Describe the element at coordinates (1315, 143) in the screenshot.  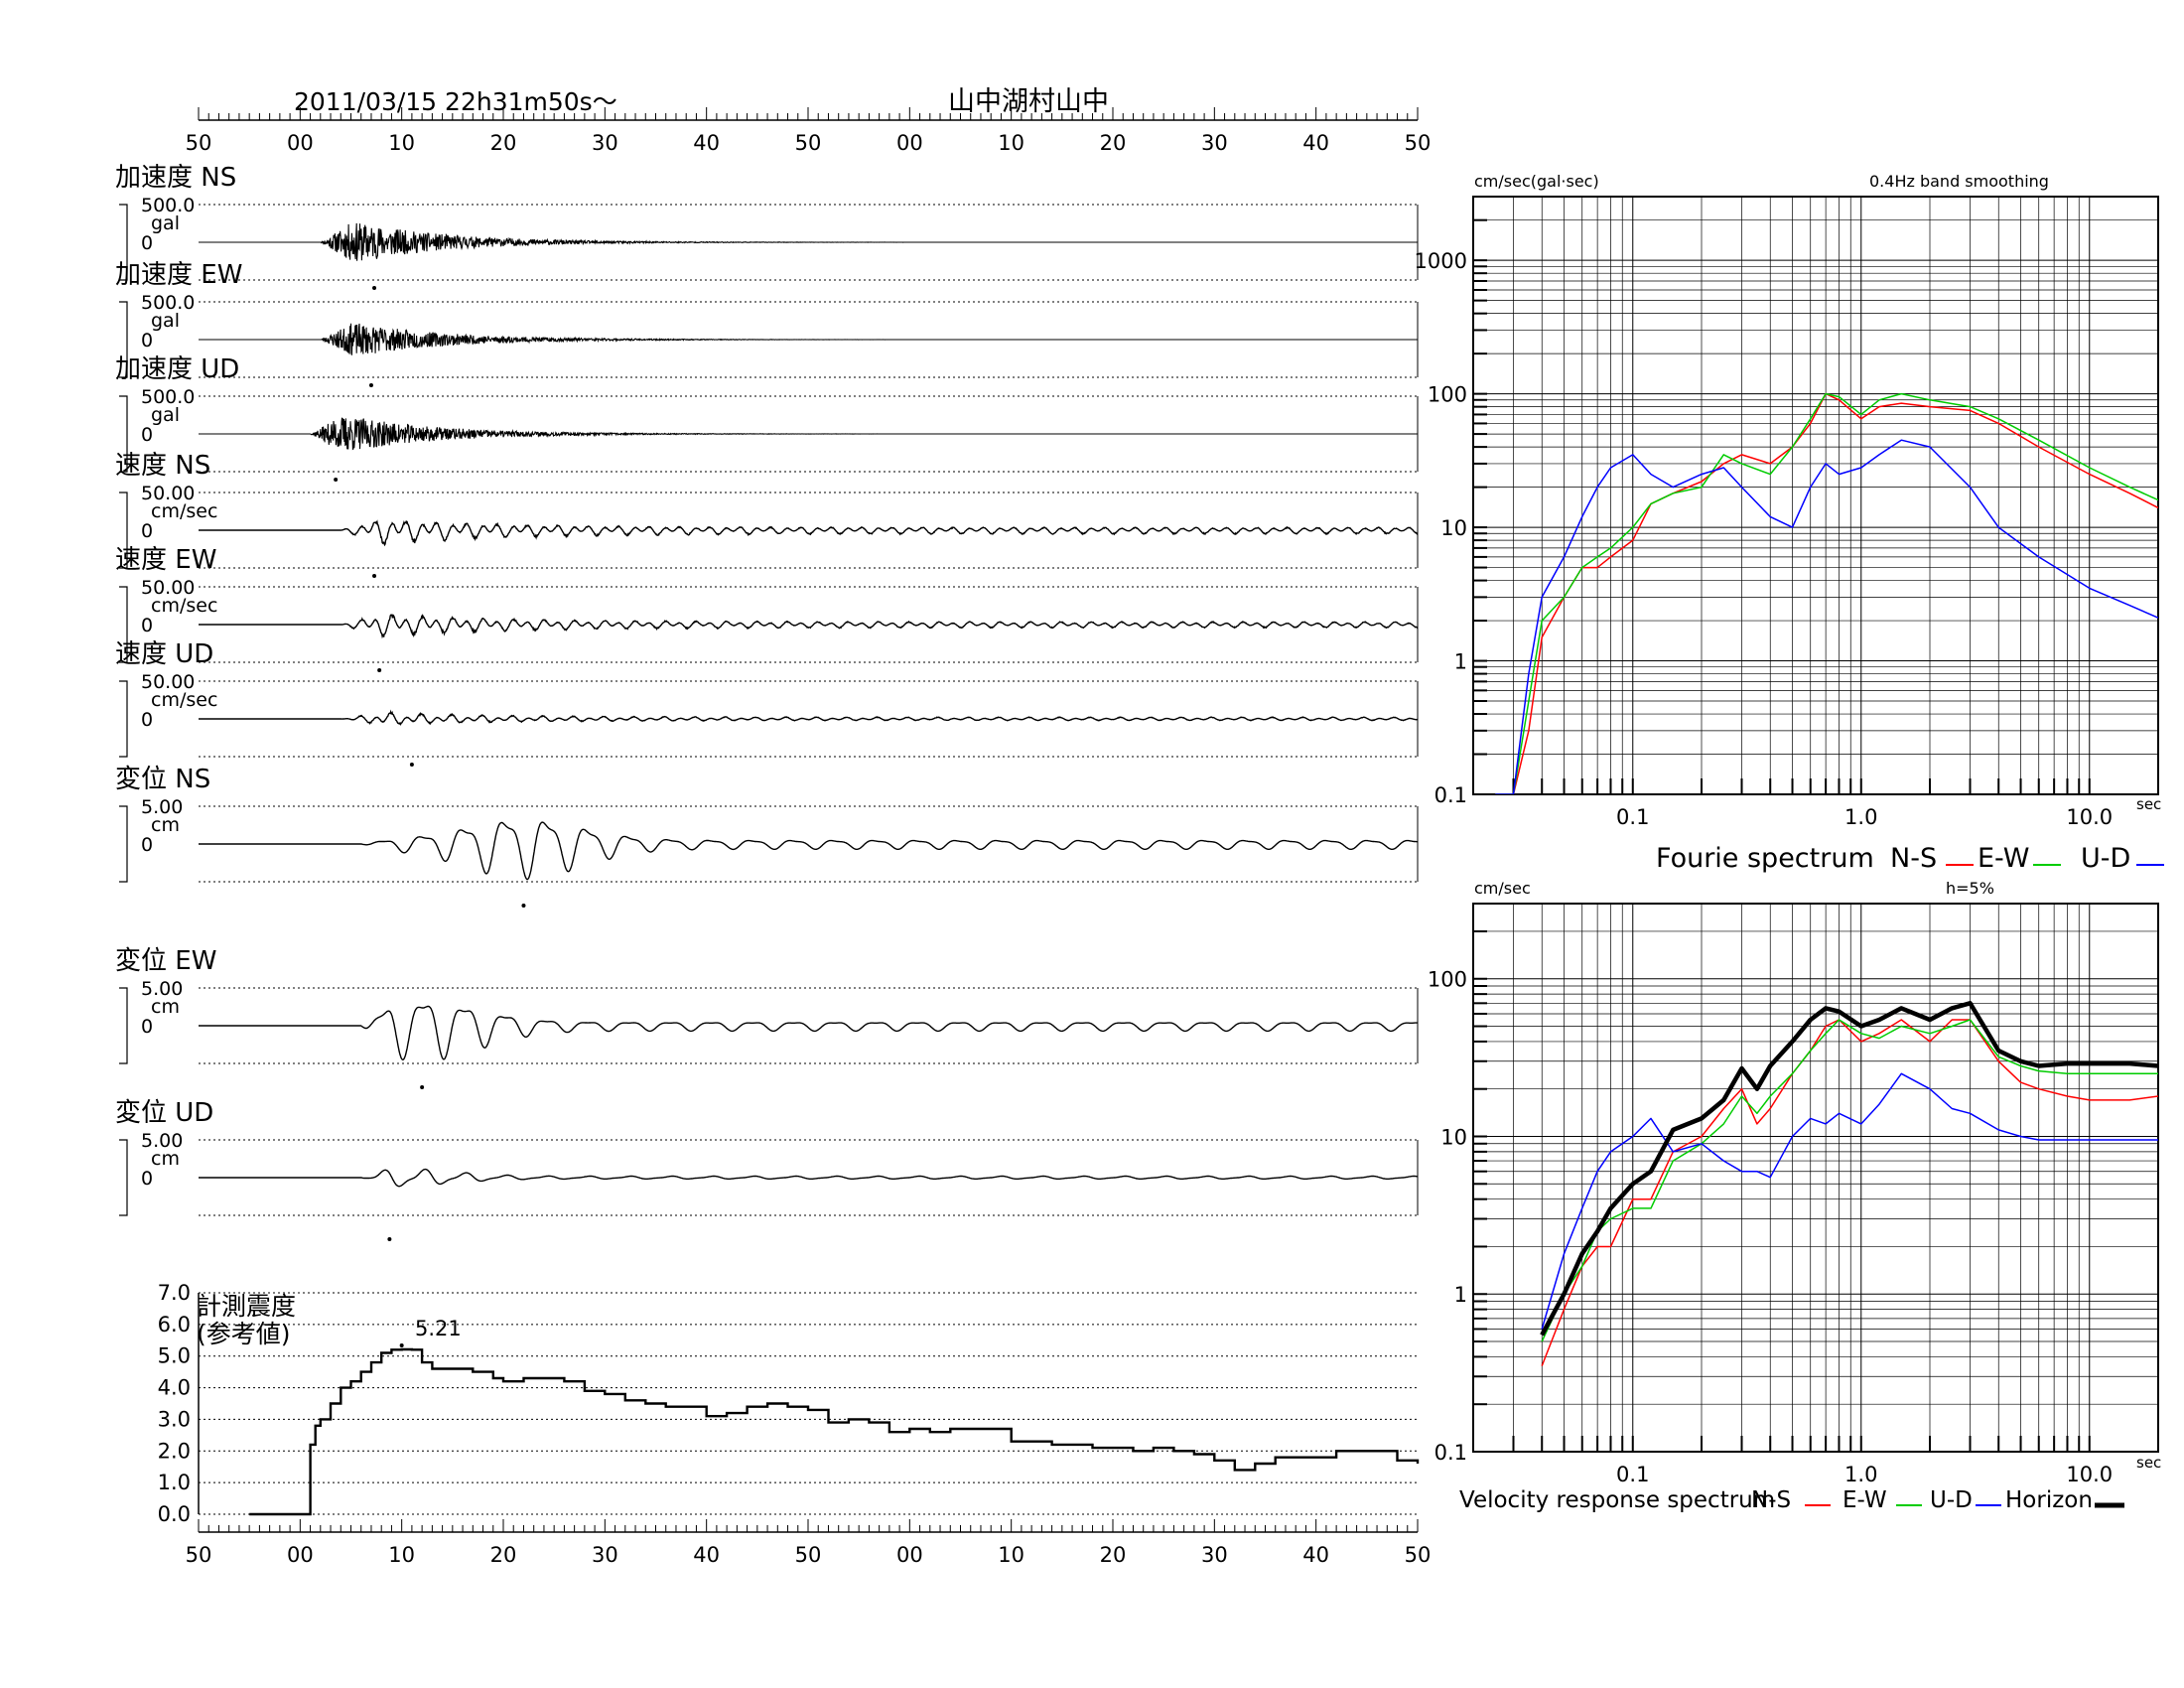
I see `time-top-tick-label: 40` at that location.